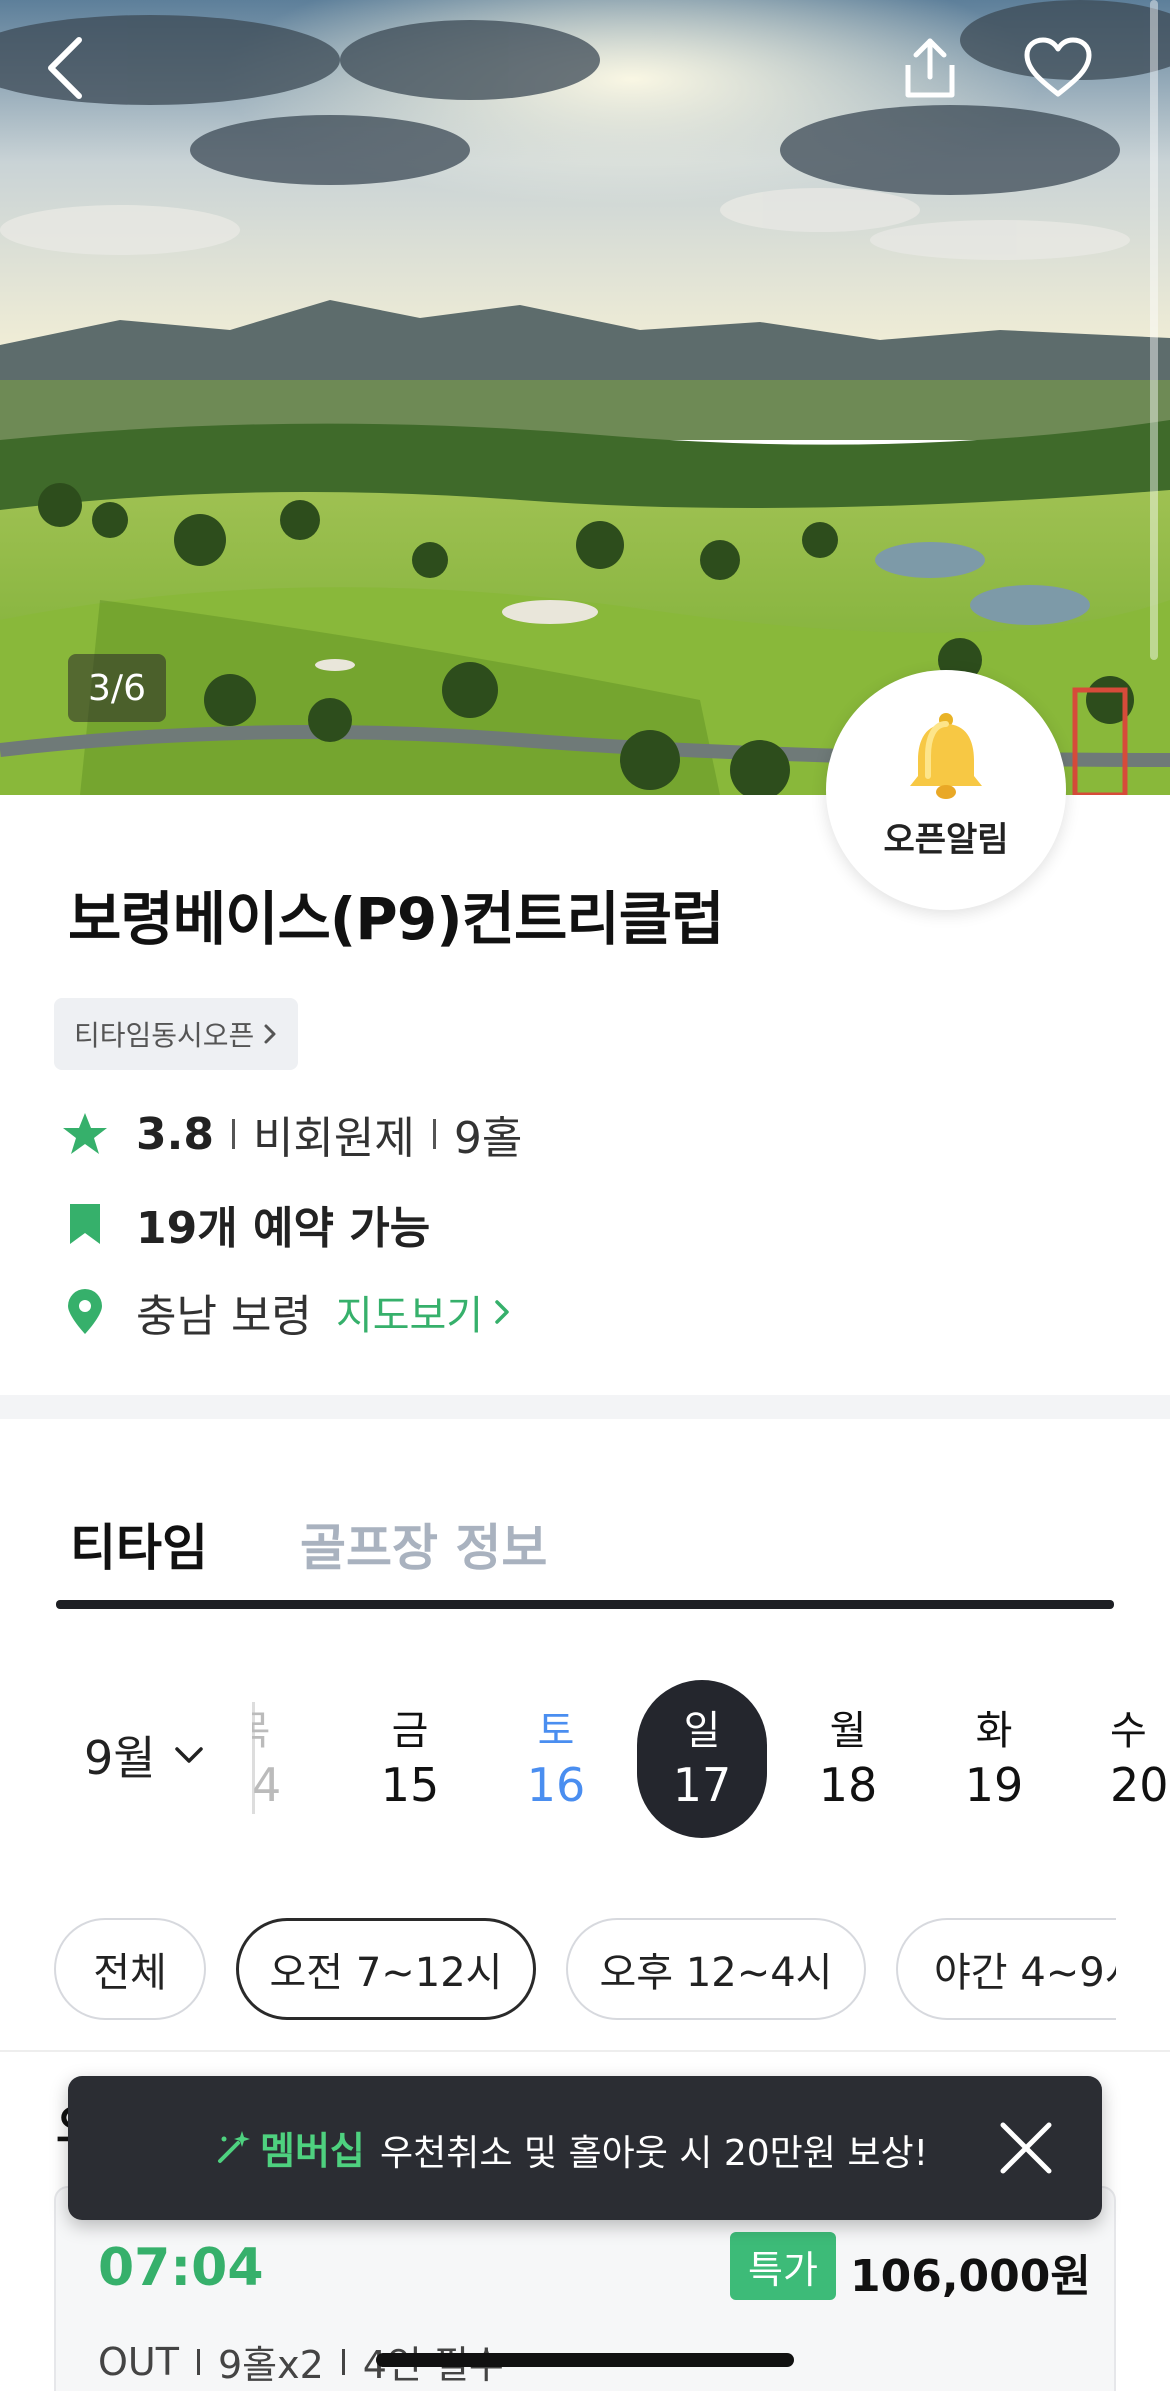 The width and height of the screenshot is (1170, 2391). I want to click on toast-brand: 멤버십, so click(289, 2147).